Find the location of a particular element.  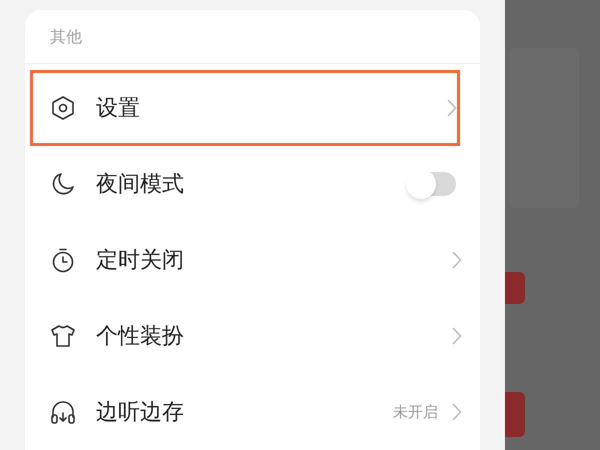

row-value: 未开启 is located at coordinates (415, 412).